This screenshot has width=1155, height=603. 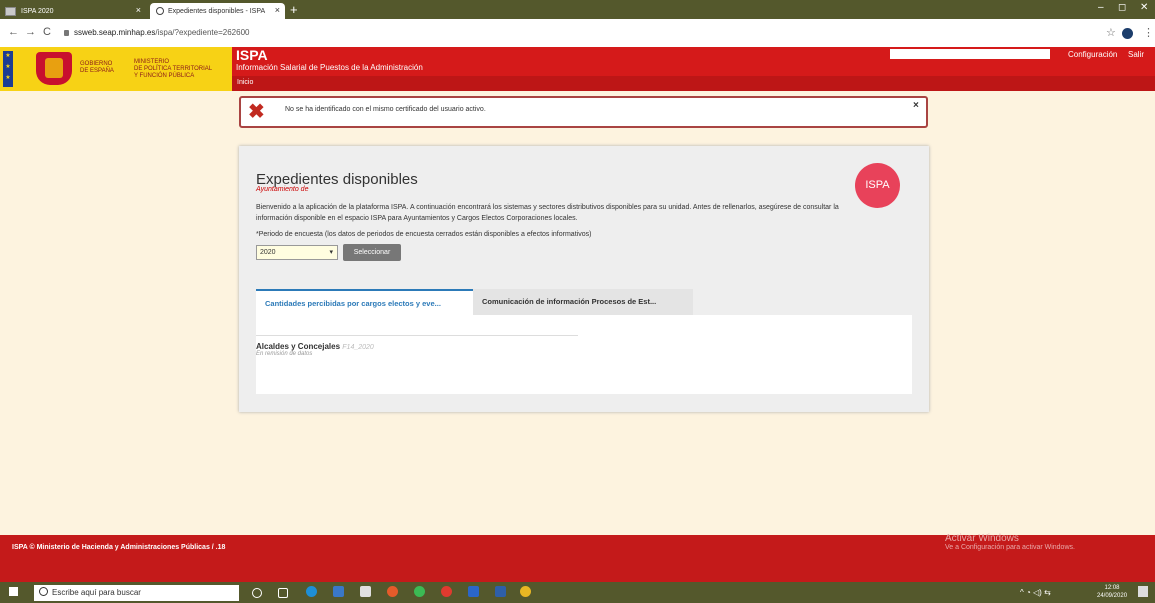 I want to click on page-icon, so click(x=10, y=11).